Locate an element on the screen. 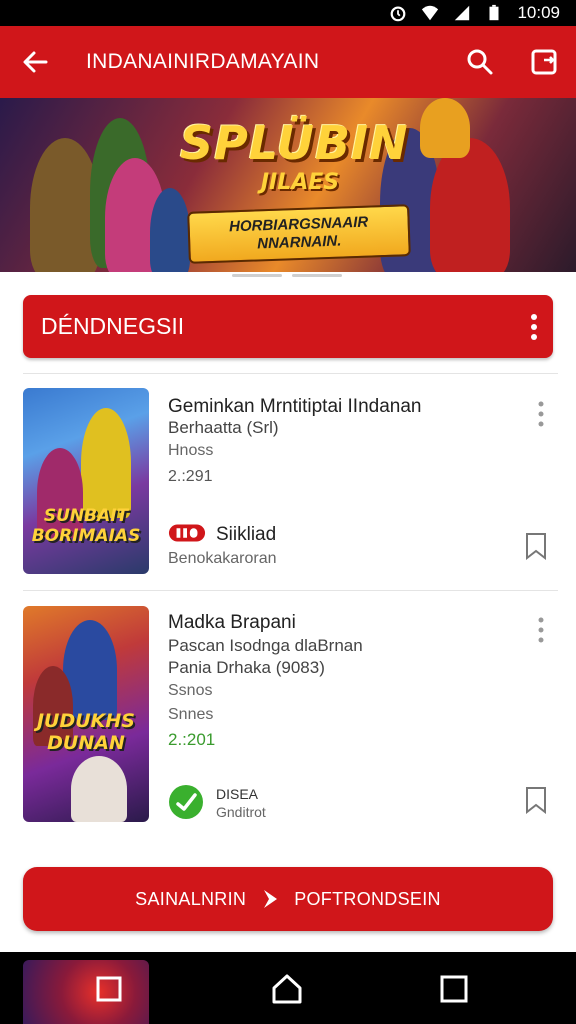  item-title: Geminkan Mrntitiptai IIndanan is located at coordinates (295, 406).